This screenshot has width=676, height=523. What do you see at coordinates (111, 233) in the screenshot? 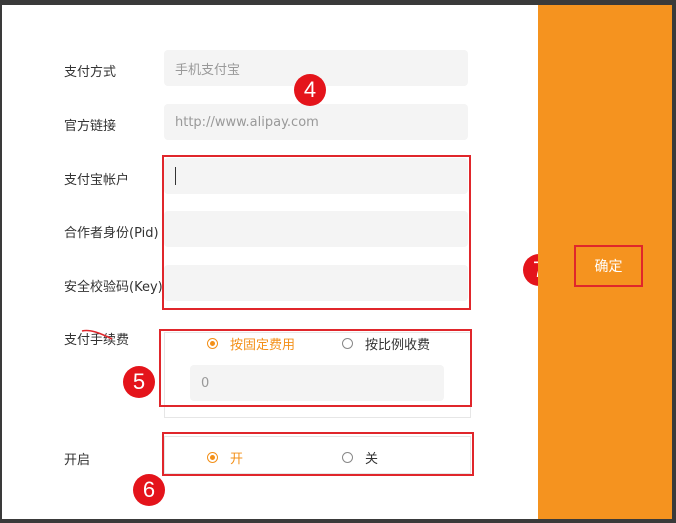
I see `partner-id-label: 合作者身份(Pid)` at bounding box center [111, 233].